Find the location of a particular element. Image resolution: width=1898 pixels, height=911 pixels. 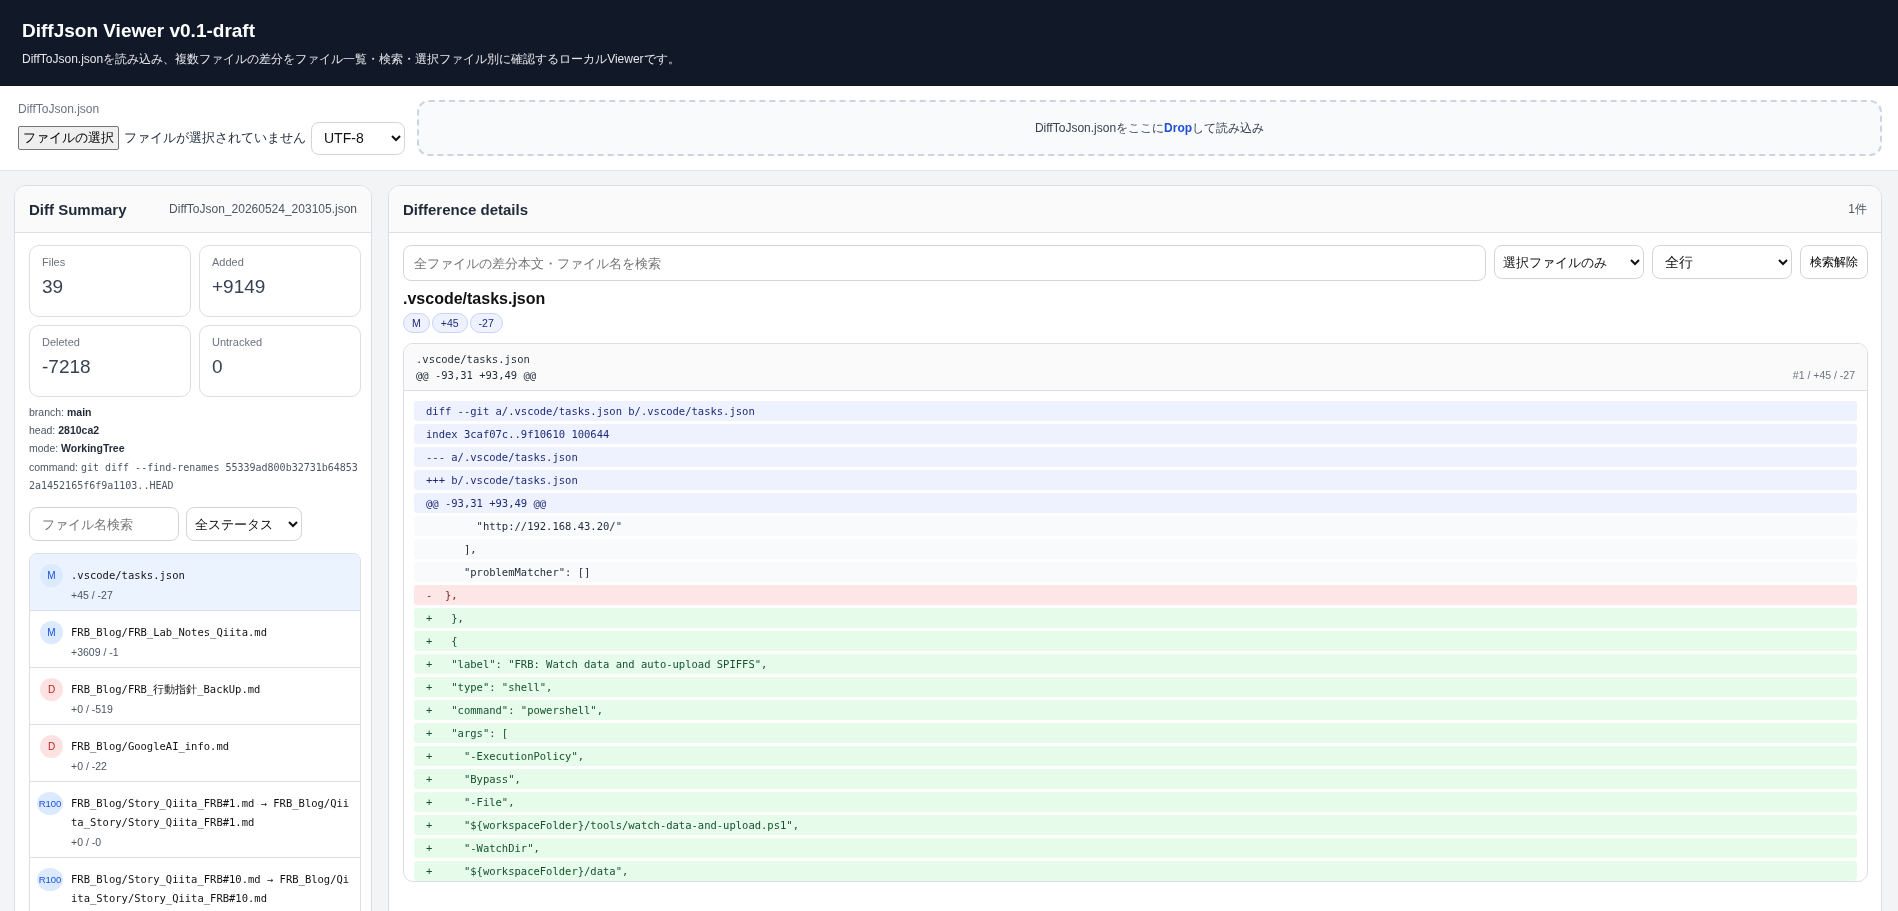

file-path: FRB_Blog/Story_Qiita_FRB#1.md → FRB_Blog/Qiita_Story/Story_Qiita_FRB#1.md is located at coordinates (210, 813).